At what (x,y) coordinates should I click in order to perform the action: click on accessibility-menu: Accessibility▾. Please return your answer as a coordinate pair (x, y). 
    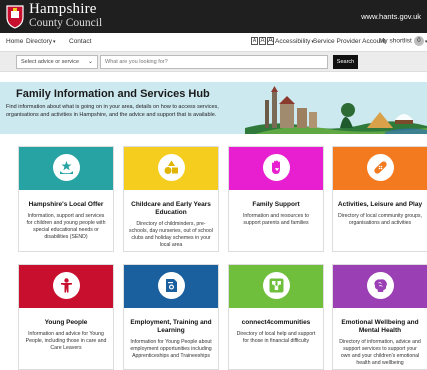
    Looking at the image, I should click on (294, 41).